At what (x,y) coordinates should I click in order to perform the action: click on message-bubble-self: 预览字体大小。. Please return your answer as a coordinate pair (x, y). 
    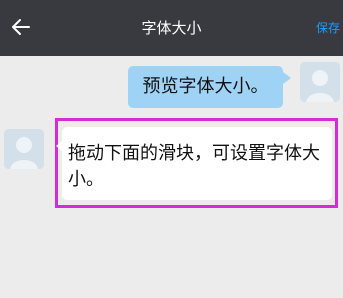
    Looking at the image, I should click on (205, 87).